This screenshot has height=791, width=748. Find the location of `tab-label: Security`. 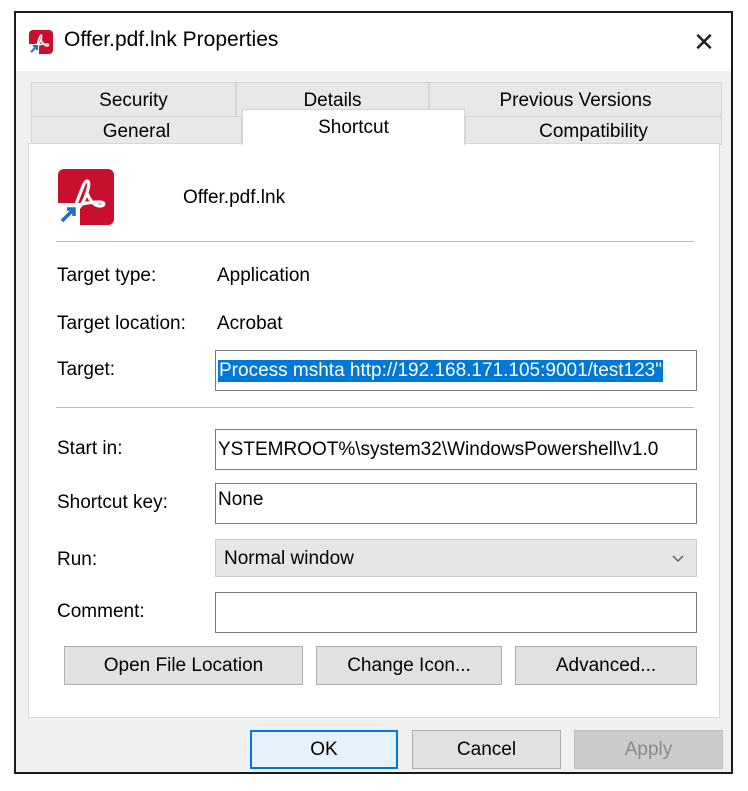

tab-label: Security is located at coordinates (133, 100).